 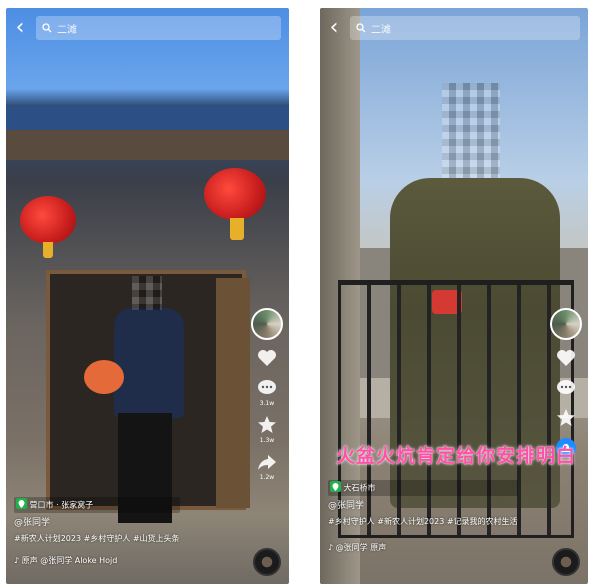 I want to click on action-rail: 3.1w 1.3w 1.2w, so click(x=267, y=394).